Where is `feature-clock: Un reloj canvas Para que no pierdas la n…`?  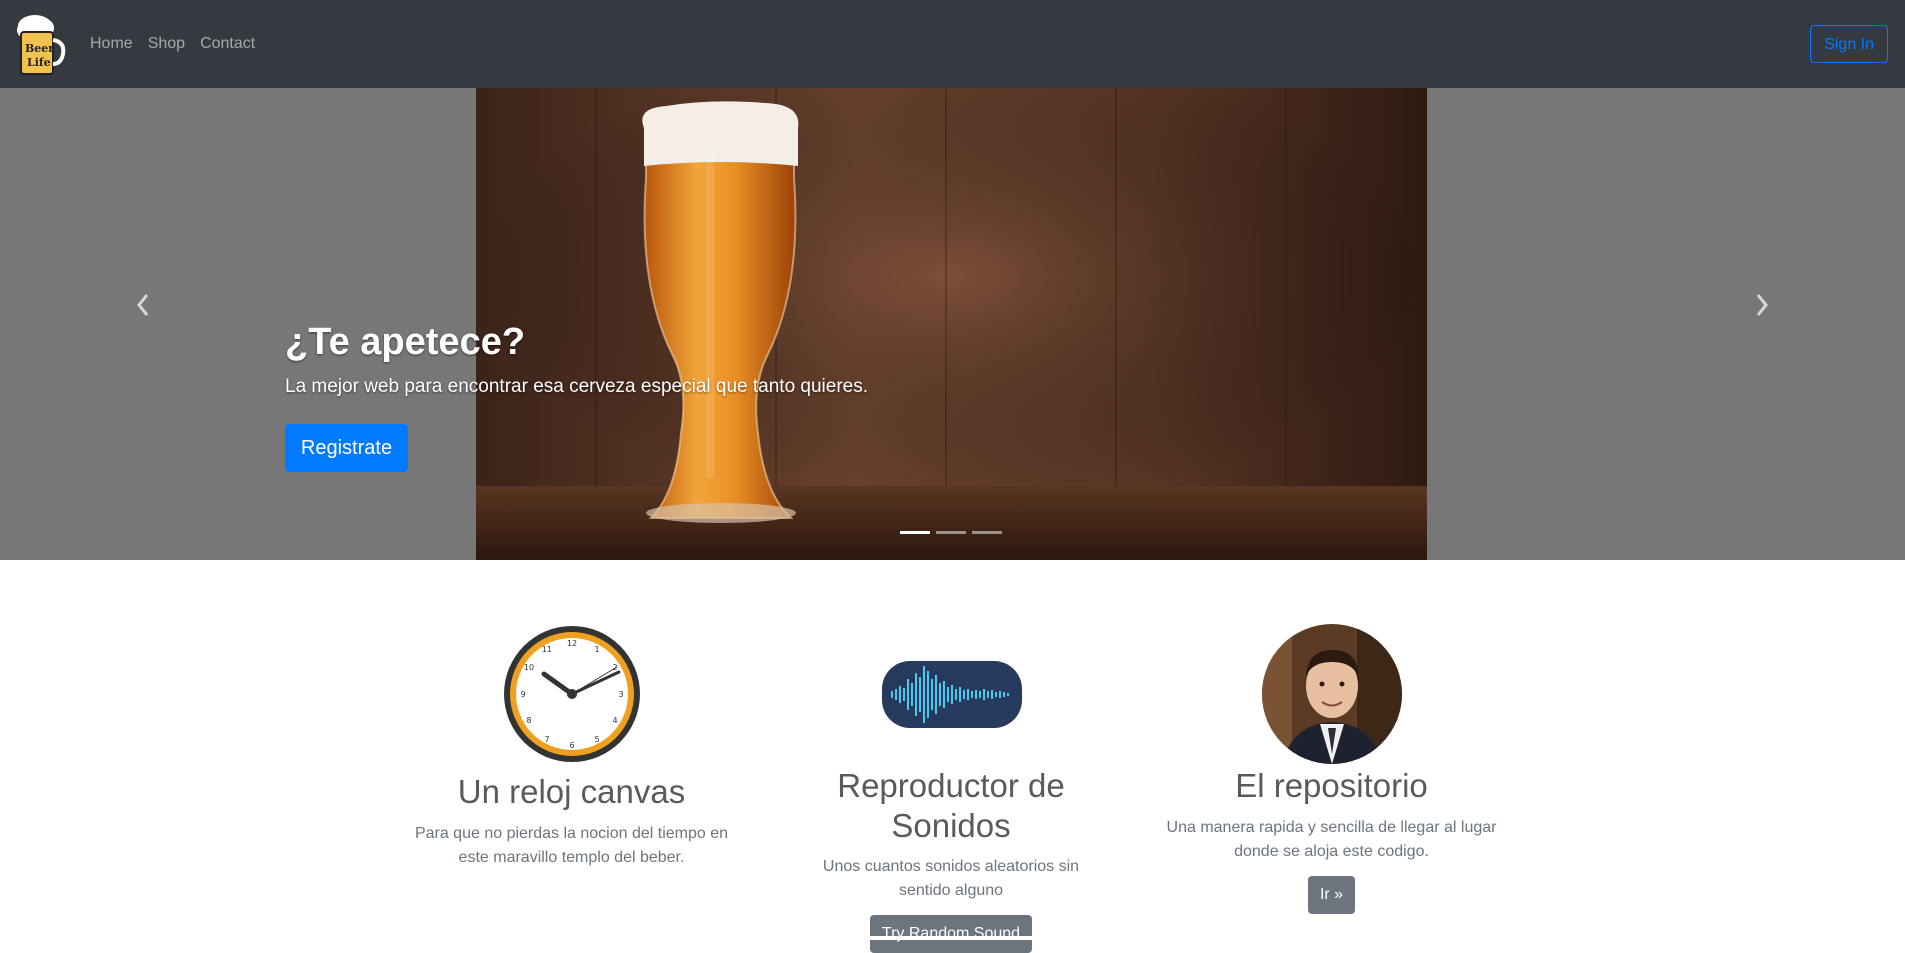
feature-clock: Un reloj canvas Para que no pierdas la n… is located at coordinates (571, 821).